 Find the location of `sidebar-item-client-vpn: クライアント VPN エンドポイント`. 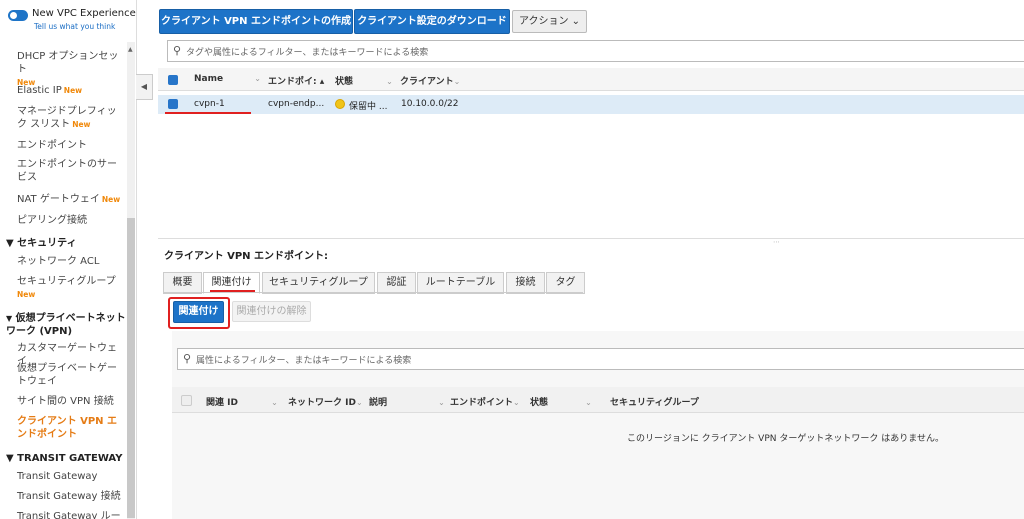

sidebar-item-client-vpn: クライアント VPN エンドポイント is located at coordinates (71, 428).